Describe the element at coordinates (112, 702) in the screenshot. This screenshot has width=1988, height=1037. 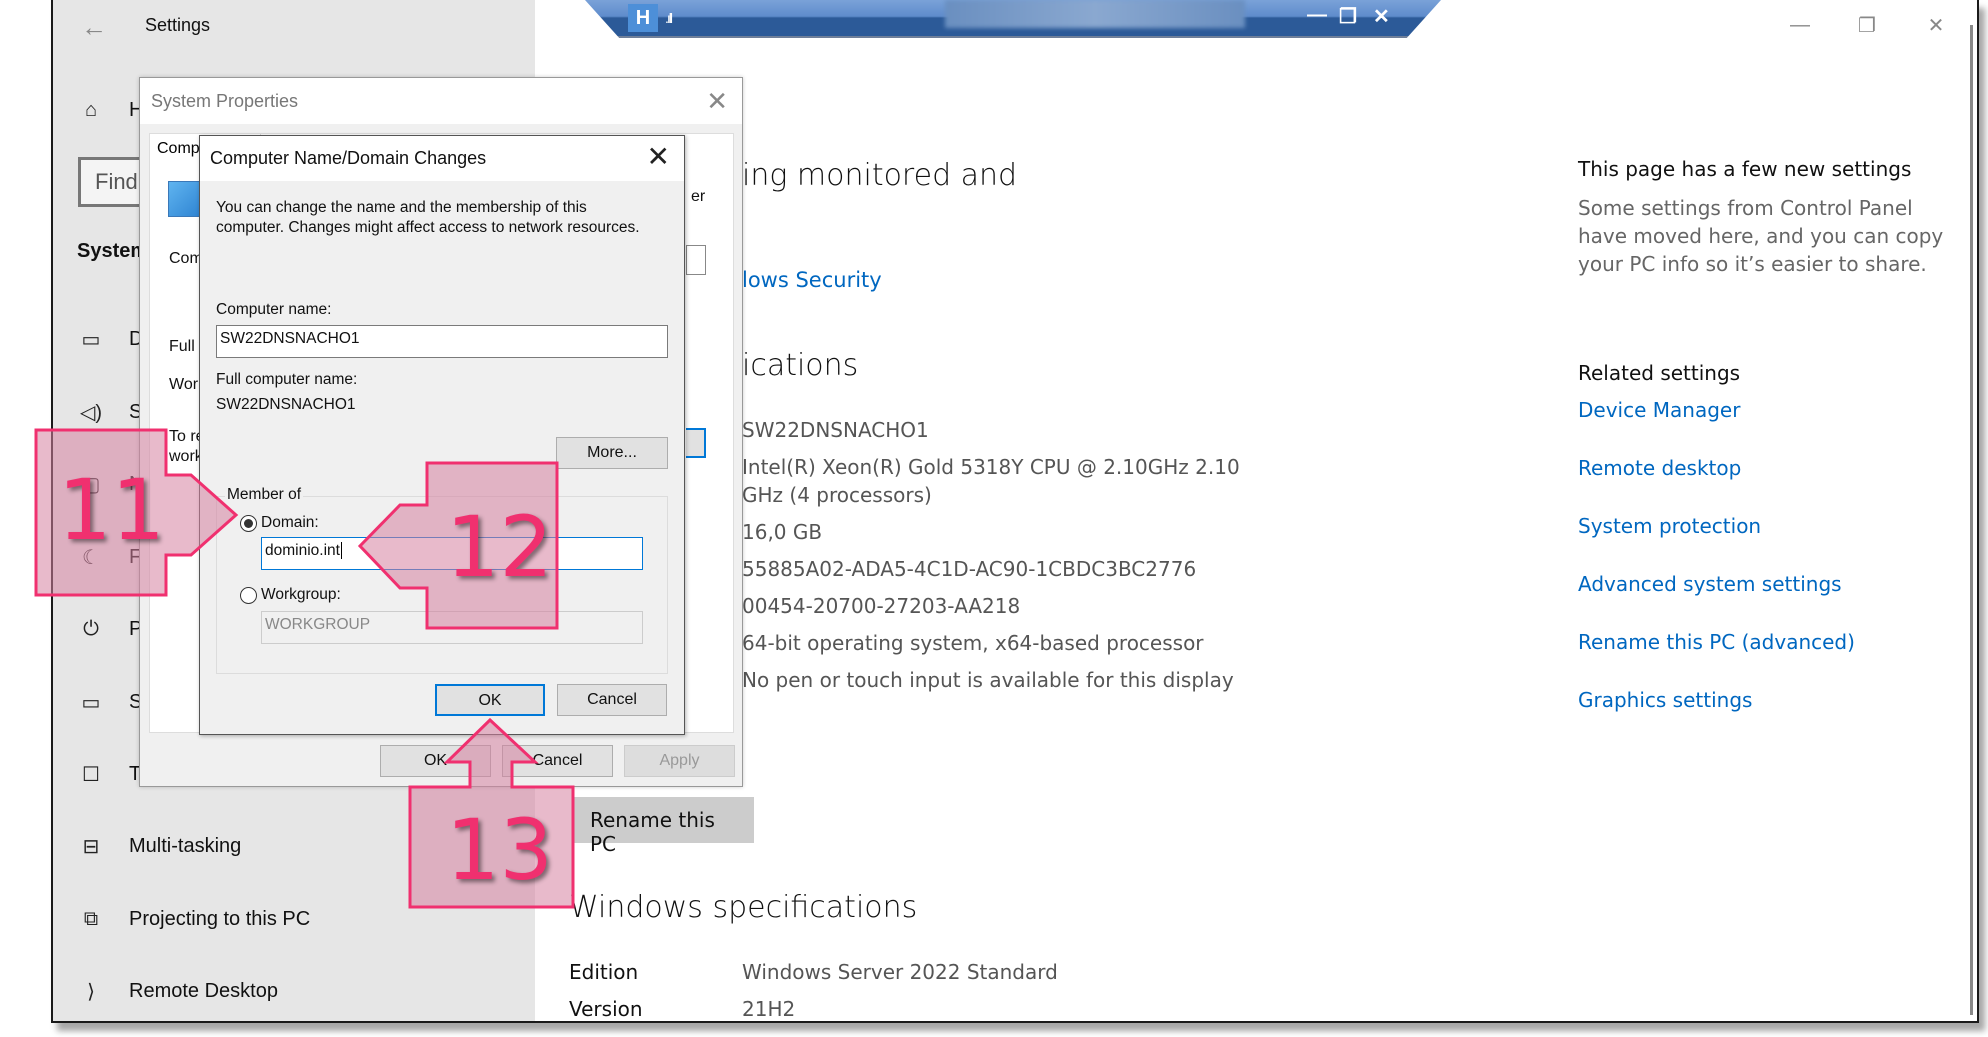
I see `sidebar-item-storage: ▭ St` at that location.